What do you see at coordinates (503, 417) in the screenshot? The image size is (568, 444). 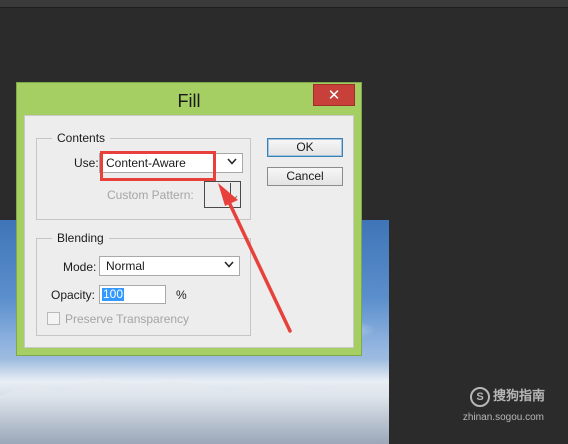 I see `watermark-url: zhinan.sogou.com` at bounding box center [503, 417].